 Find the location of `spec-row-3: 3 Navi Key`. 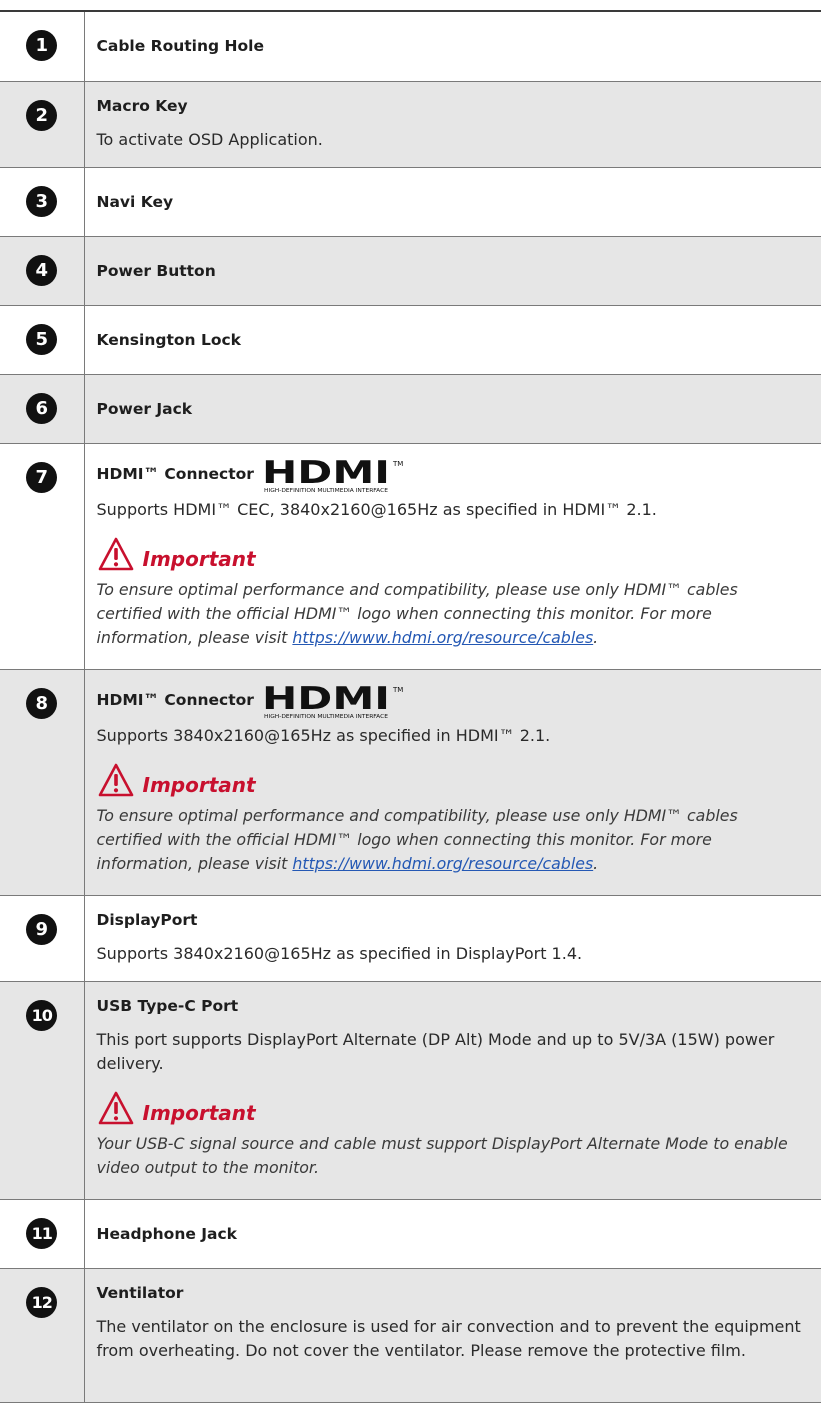

spec-row-3: 3 Navi Key is located at coordinates (410, 201).